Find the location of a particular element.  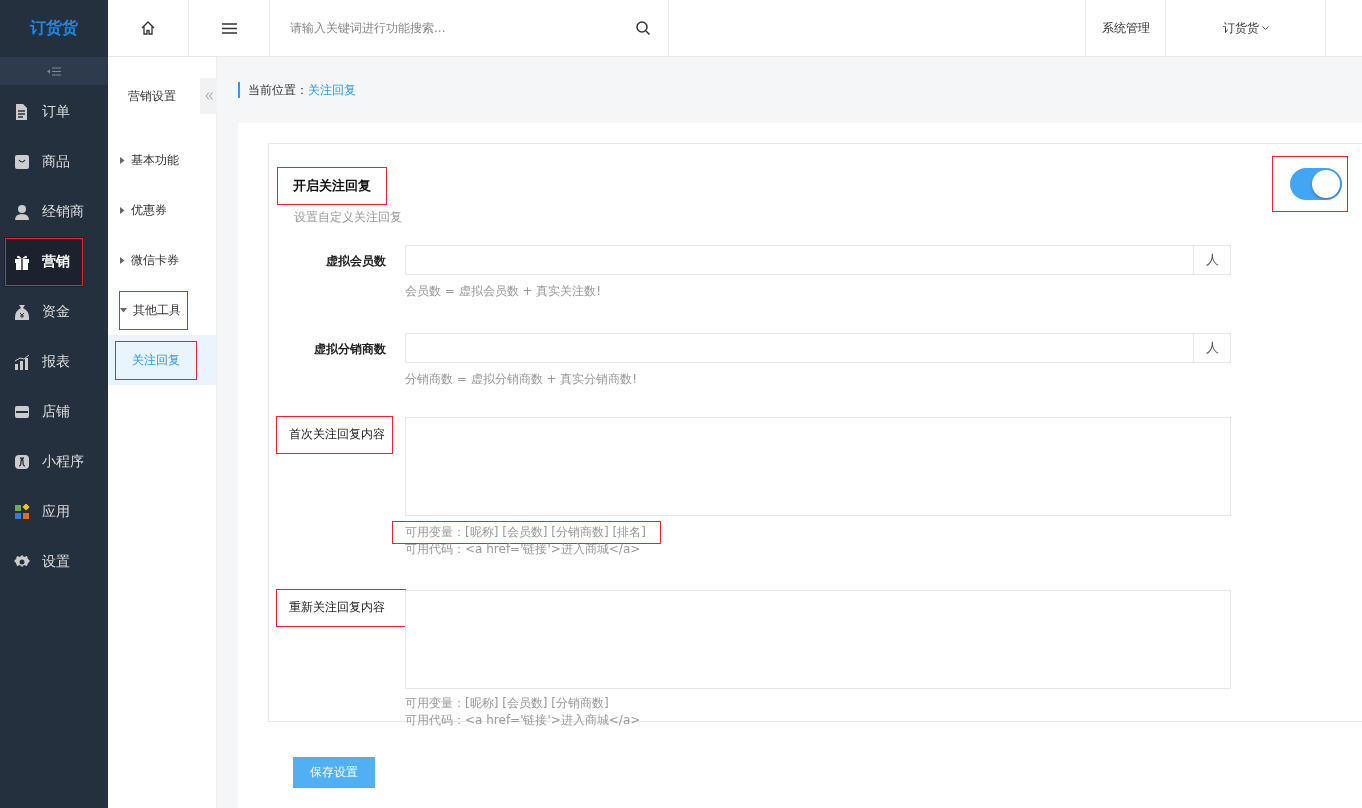

breadcrumb-label: 当前位置： is located at coordinates (278, 90).